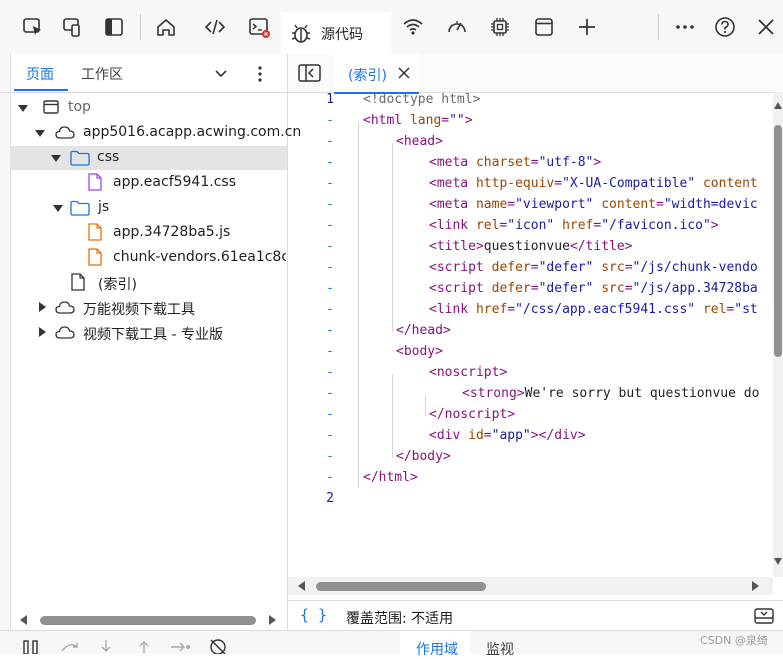 The image size is (783, 659). What do you see at coordinates (313, 615) in the screenshot?
I see `pretty-print-icon: { }` at bounding box center [313, 615].